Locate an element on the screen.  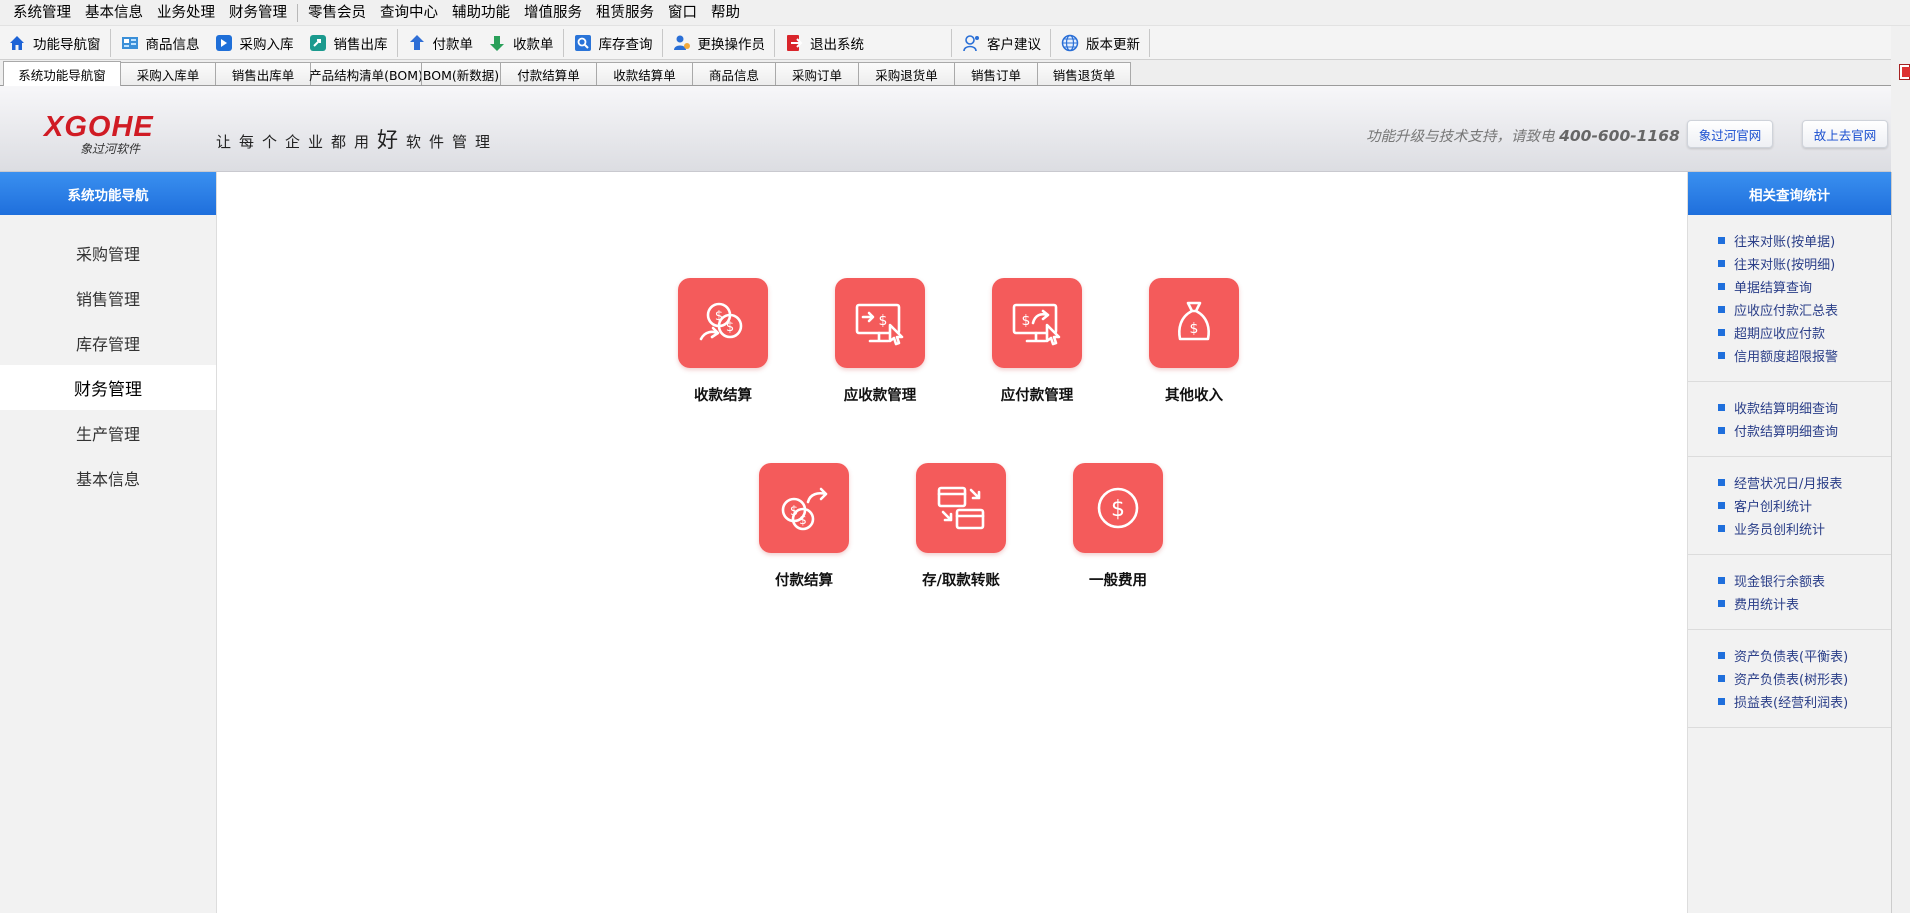
query-link: 资产负债表(平衡表) is located at coordinates (1804, 655).